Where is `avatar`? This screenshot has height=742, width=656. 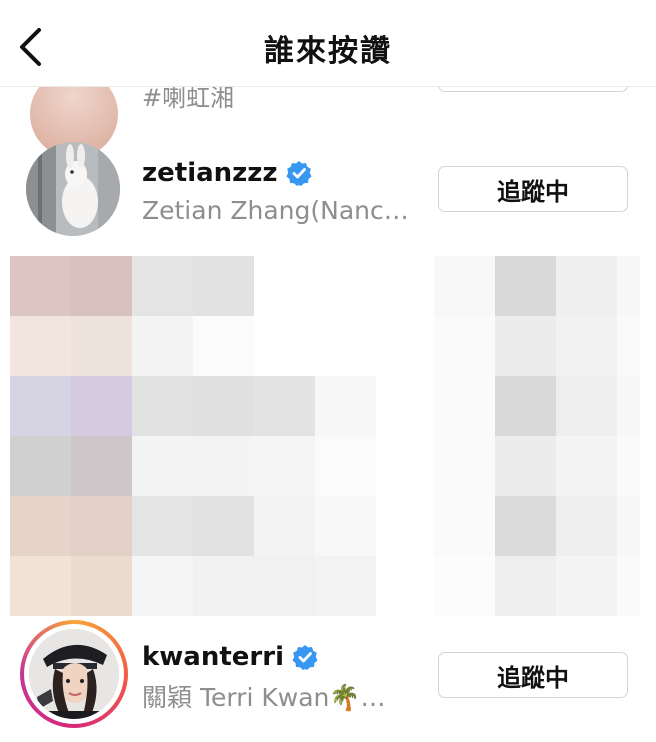
avatar is located at coordinates (73, 189).